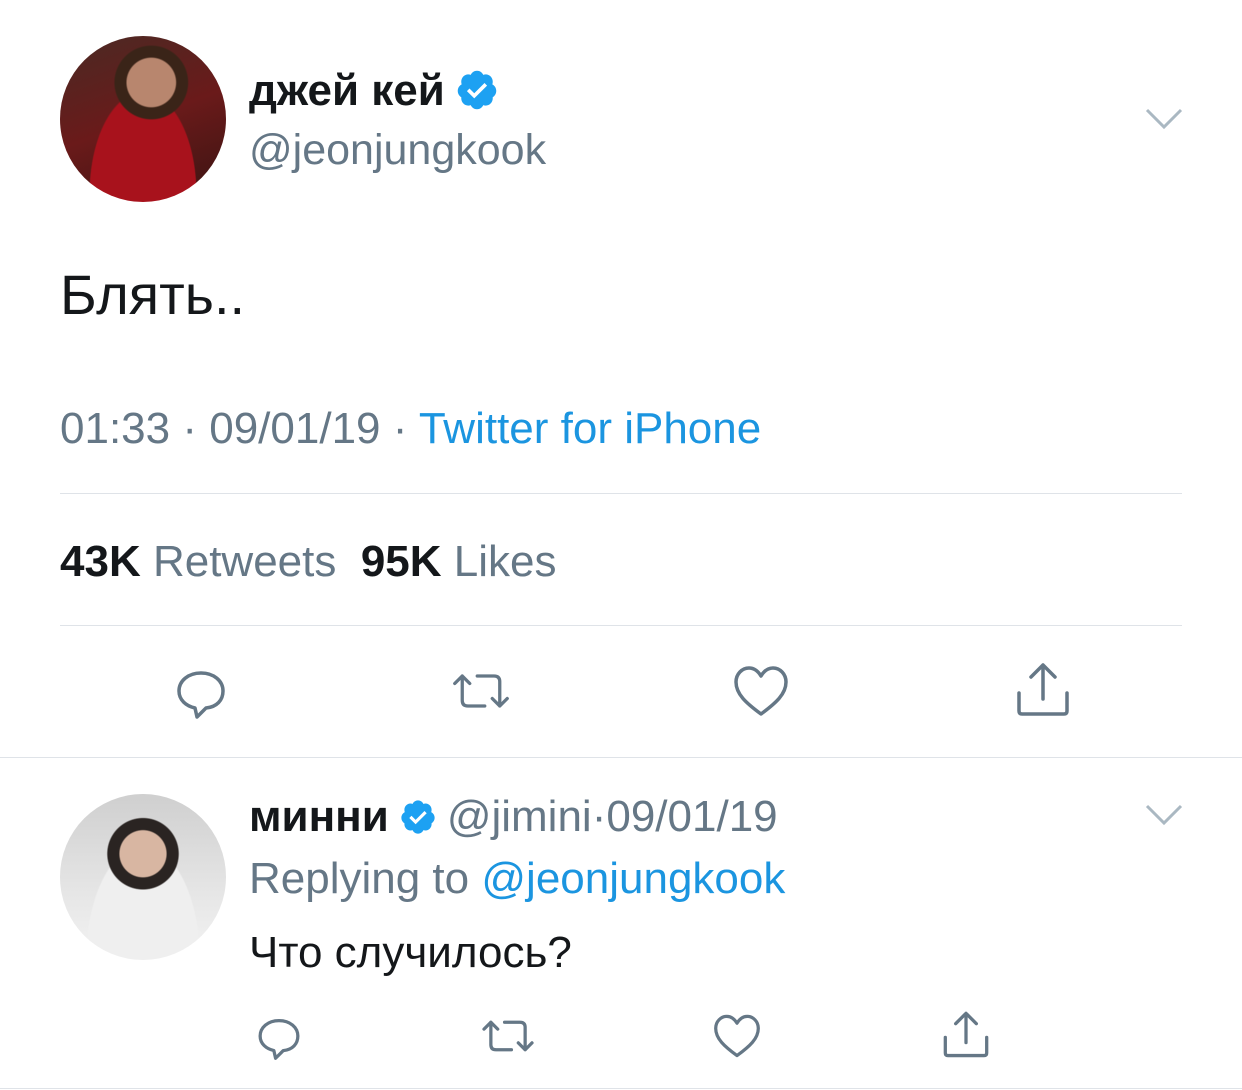 This screenshot has height=1090, width=1242. What do you see at coordinates (100, 561) in the screenshot?
I see `retweets-count: 43K` at bounding box center [100, 561].